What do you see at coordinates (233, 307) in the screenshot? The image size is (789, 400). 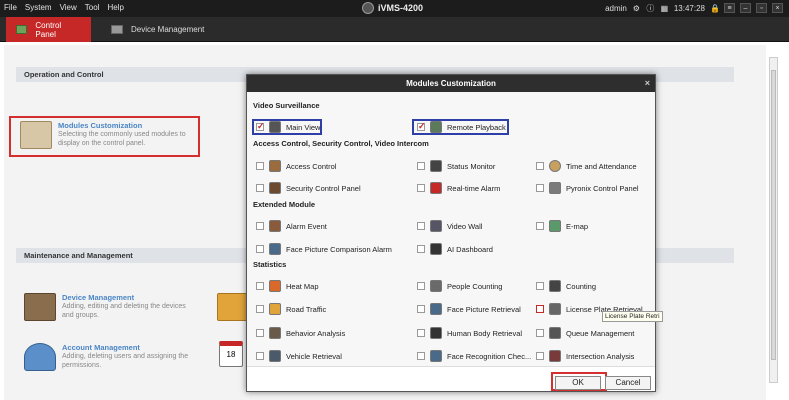 I see `event-card` at bounding box center [233, 307].